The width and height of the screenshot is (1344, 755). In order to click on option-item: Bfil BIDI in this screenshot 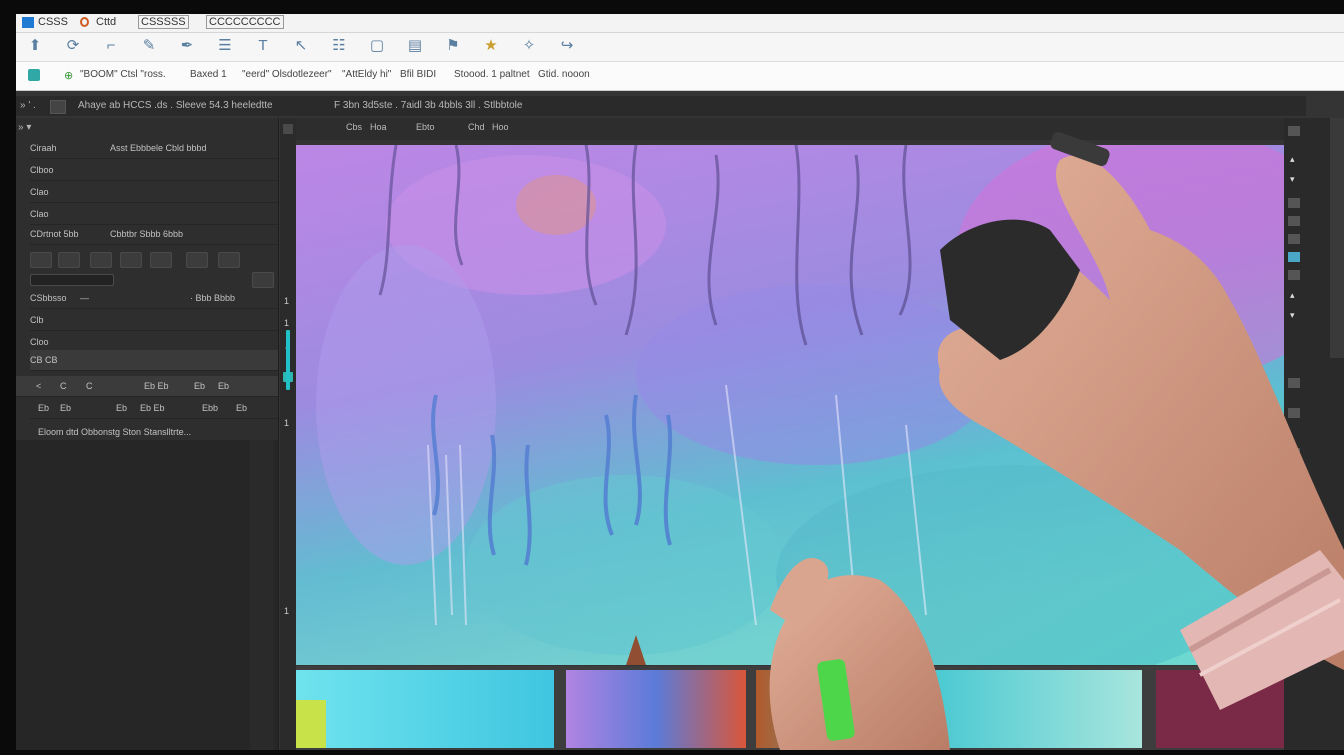, I will do `click(418, 74)`.